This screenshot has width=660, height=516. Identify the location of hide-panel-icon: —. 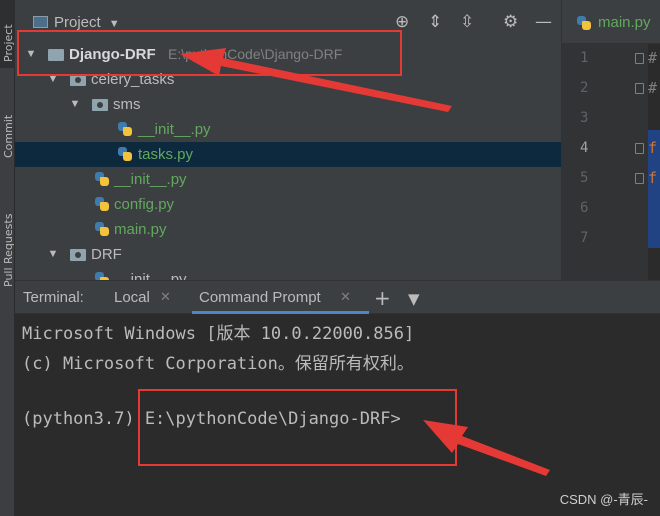
(543, 22).